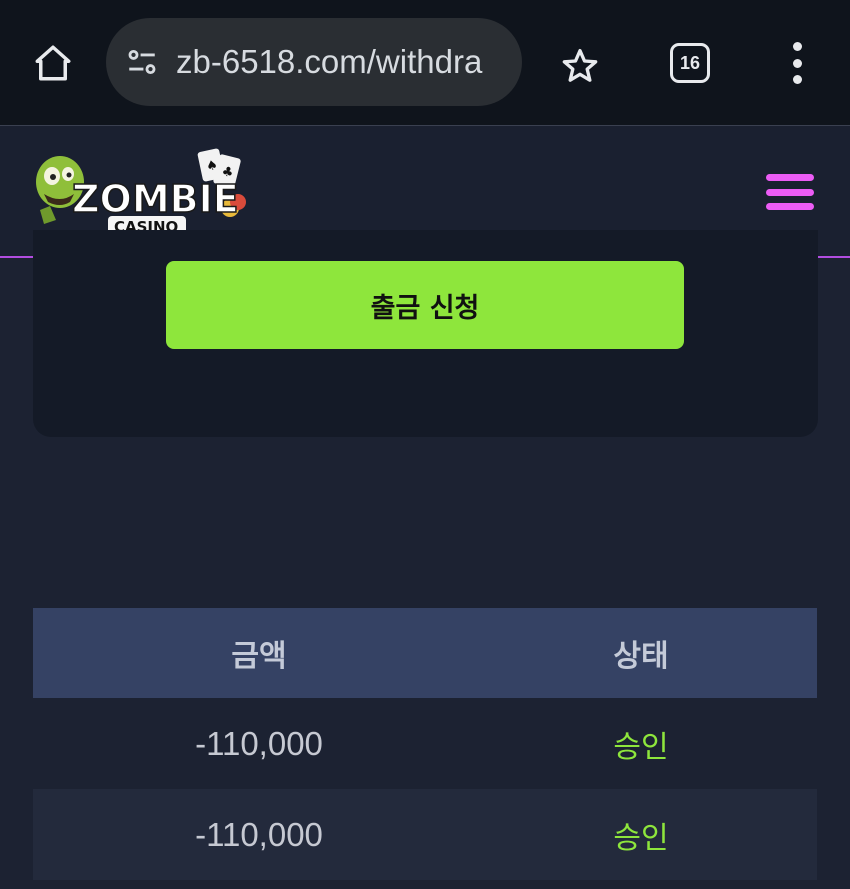 Image resolution: width=850 pixels, height=889 pixels. I want to click on hamburger-menu-icon, so click(790, 192).